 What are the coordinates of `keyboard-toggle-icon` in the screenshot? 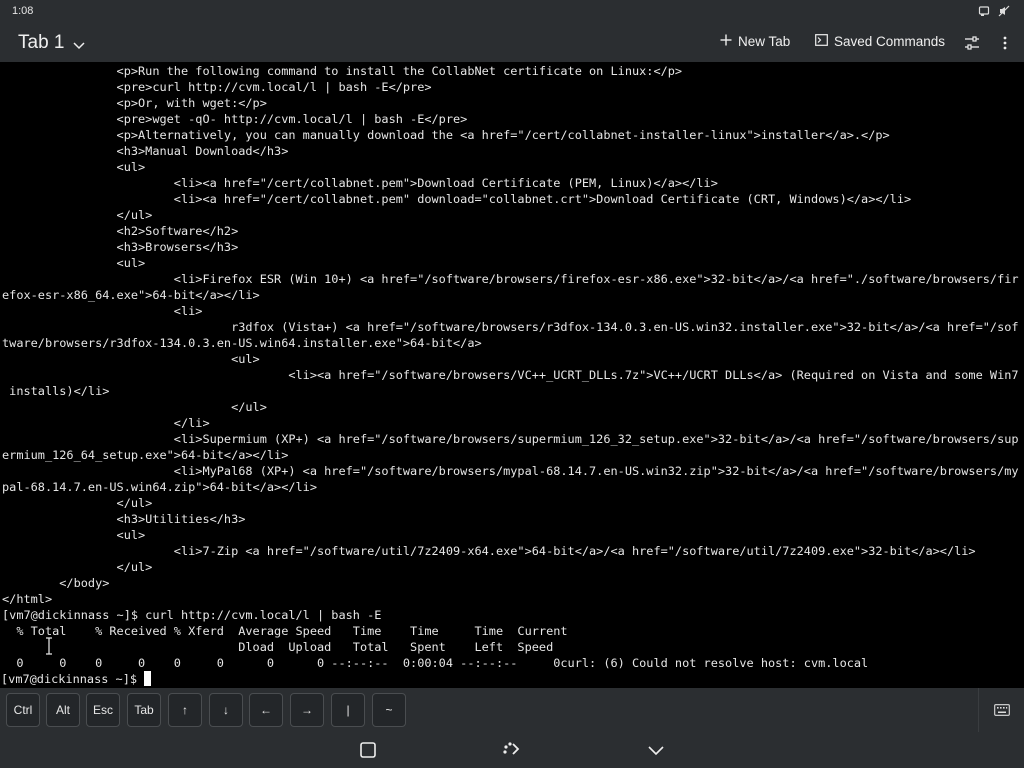 It's located at (1001, 710).